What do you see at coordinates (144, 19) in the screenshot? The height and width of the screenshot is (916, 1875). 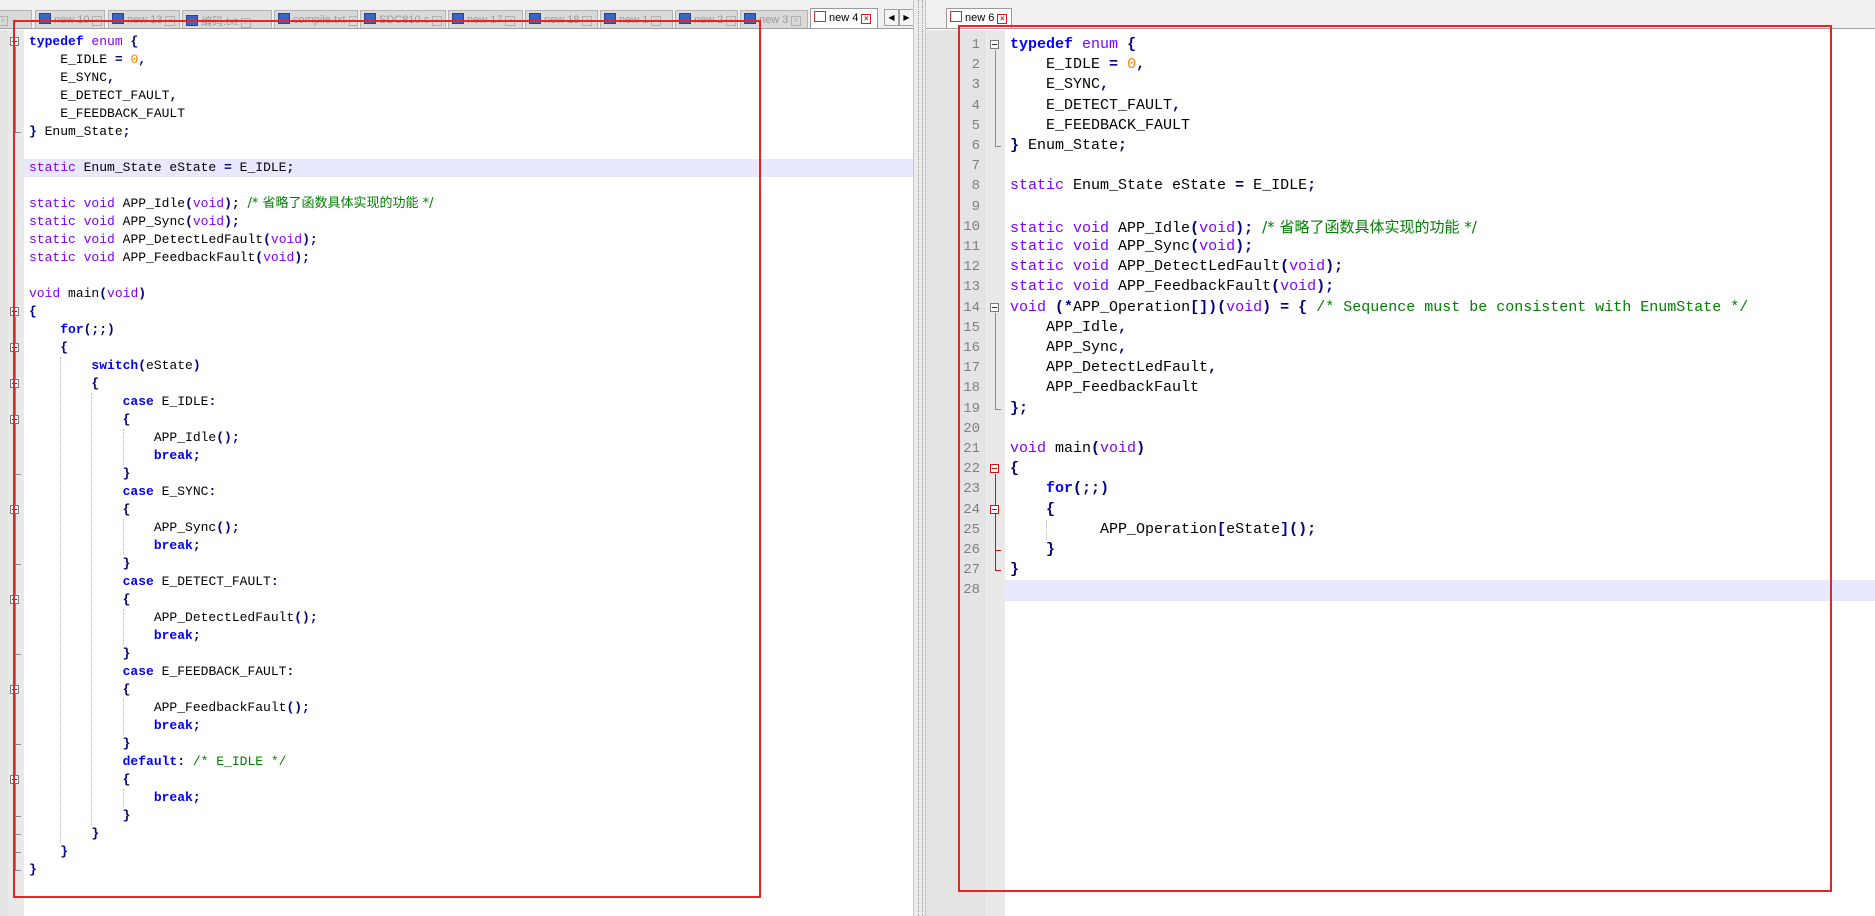 I see `tab-left-2: new 13 ×` at bounding box center [144, 19].